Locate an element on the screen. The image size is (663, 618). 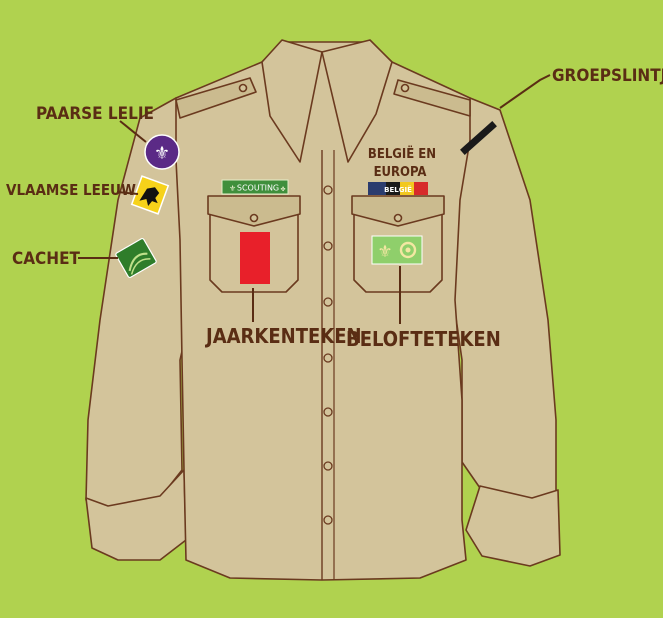
belgie-europa-strip: BELGIË is located at coordinates (398, 188).